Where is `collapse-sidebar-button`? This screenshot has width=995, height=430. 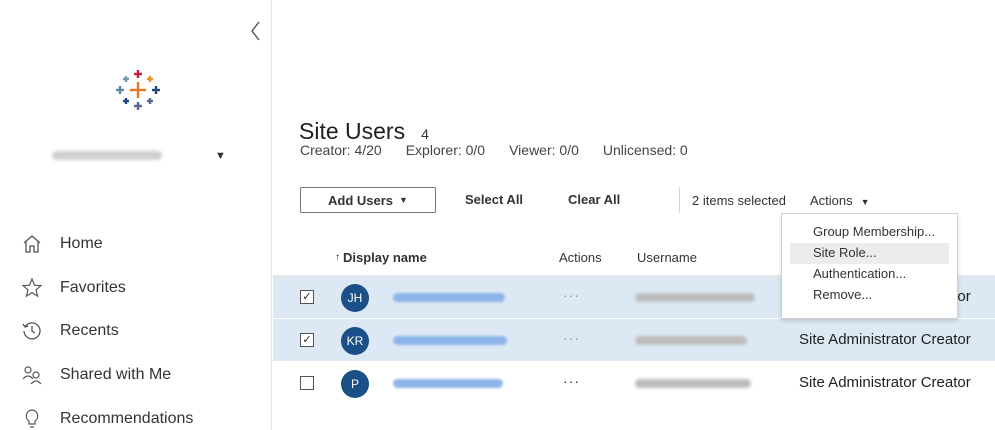 collapse-sidebar-button is located at coordinates (256, 31).